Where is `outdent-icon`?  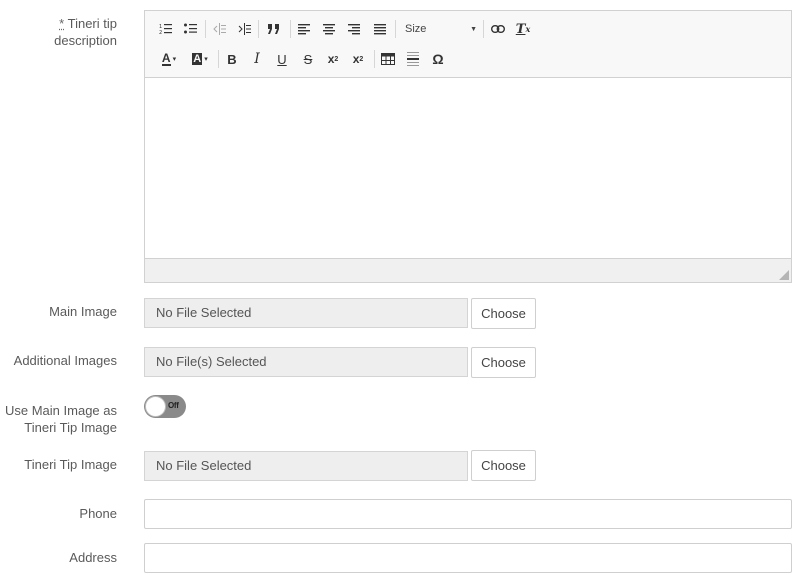 outdent-icon is located at coordinates (219, 29).